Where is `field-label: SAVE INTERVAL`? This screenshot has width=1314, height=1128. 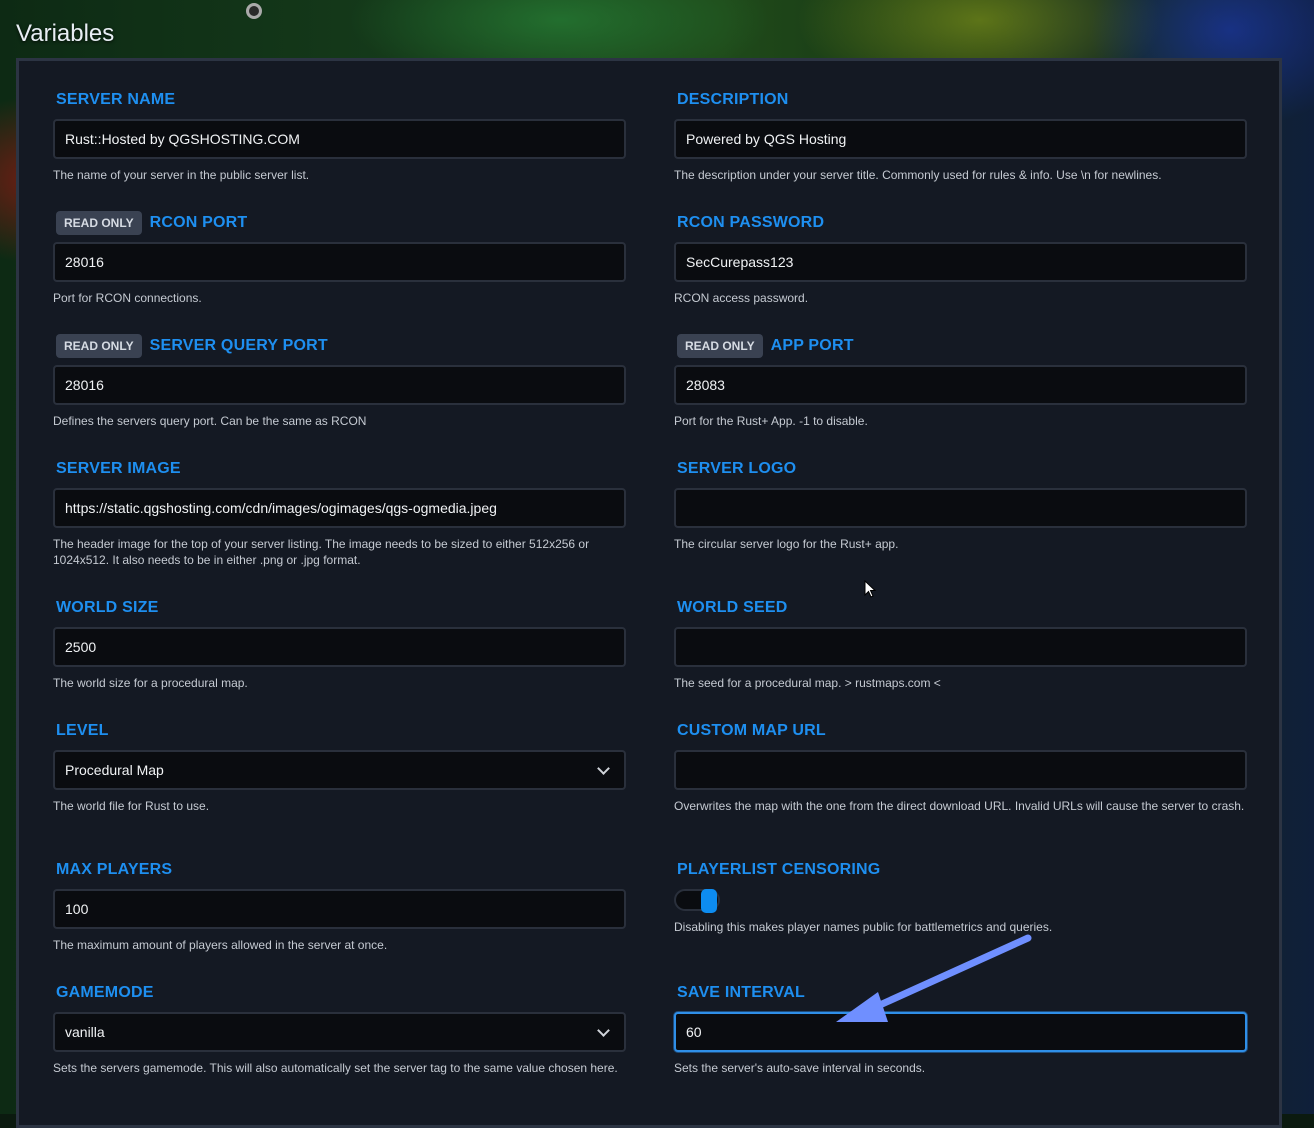 field-label: SAVE INTERVAL is located at coordinates (741, 992).